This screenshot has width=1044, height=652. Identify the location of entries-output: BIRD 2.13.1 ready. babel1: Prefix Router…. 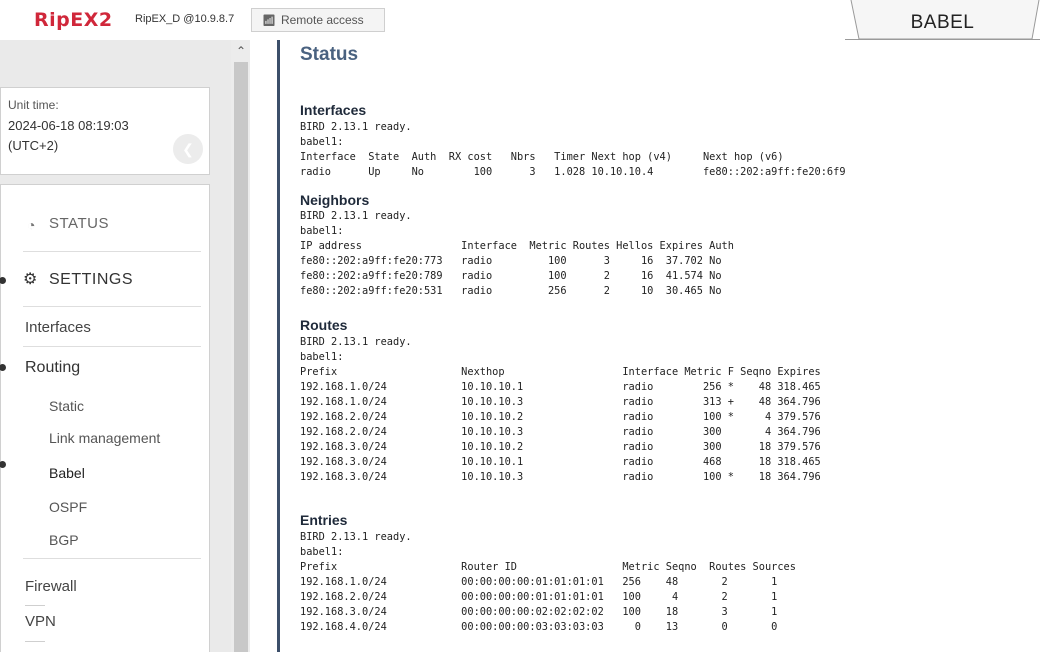
(548, 582).